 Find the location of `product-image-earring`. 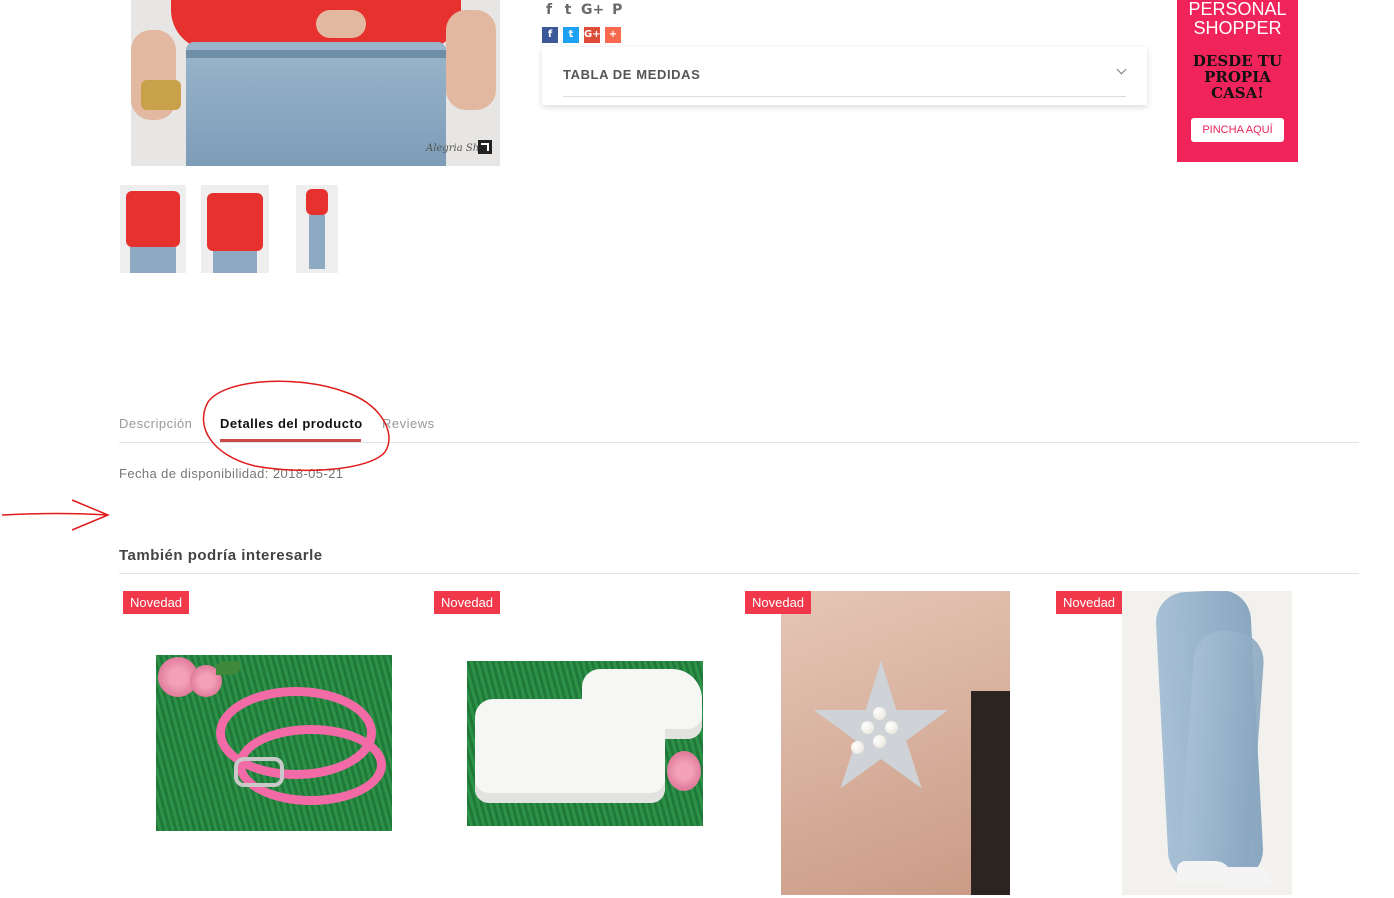

product-image-earring is located at coordinates (895, 743).